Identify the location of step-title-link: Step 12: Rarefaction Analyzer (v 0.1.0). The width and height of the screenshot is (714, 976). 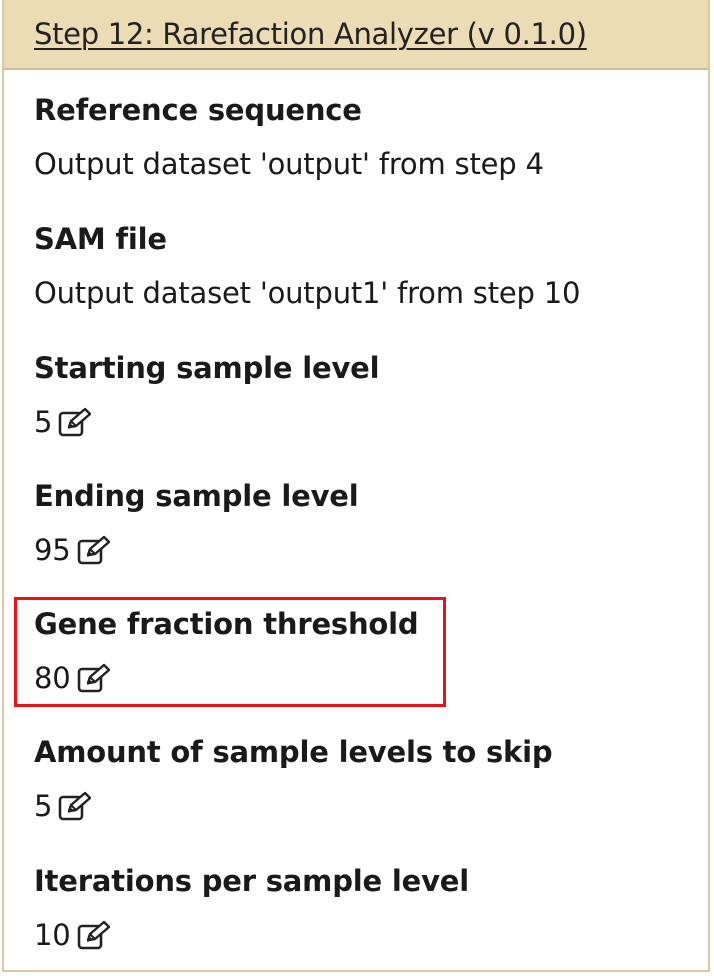
(310, 34).